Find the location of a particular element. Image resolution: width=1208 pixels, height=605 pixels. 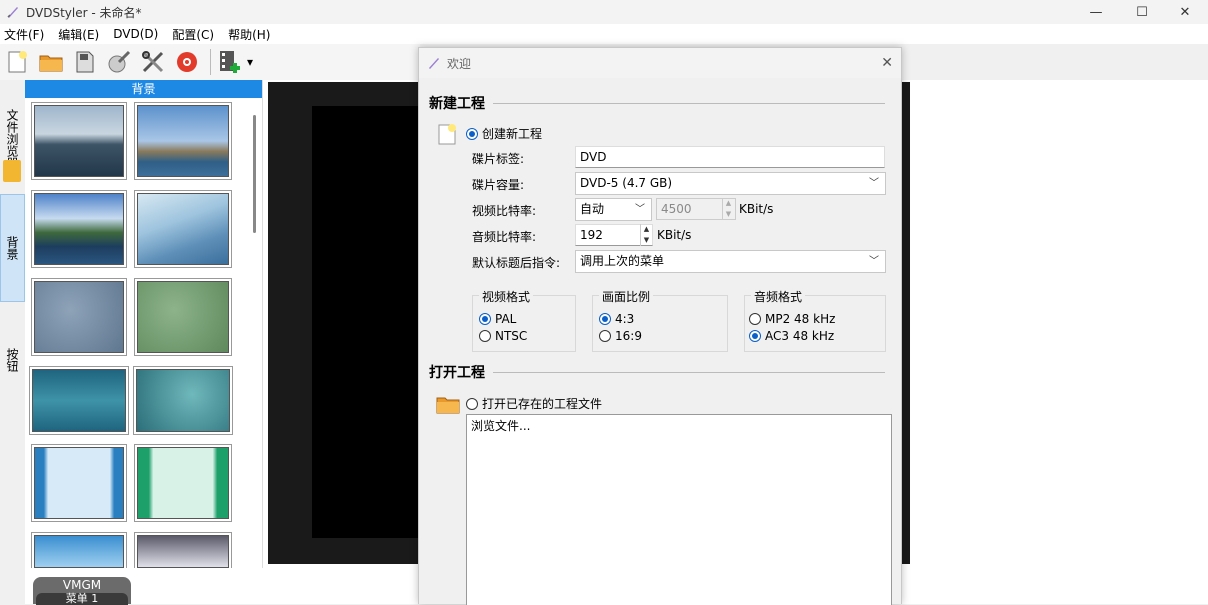

toolbar: ▾ is located at coordinates (210, 62).